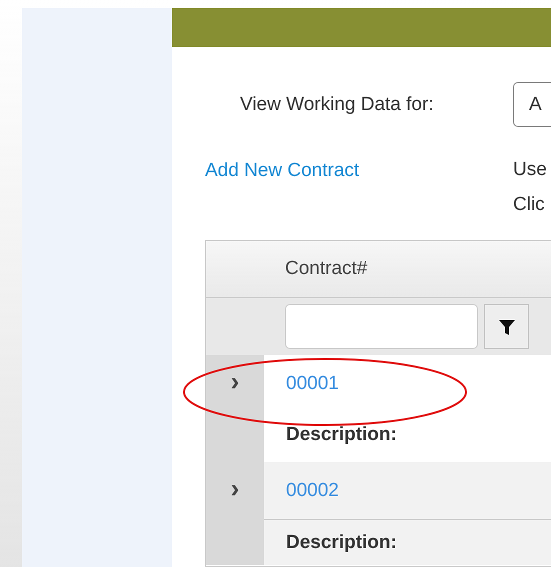 The height and width of the screenshot is (567, 551). What do you see at coordinates (530, 170) in the screenshot?
I see `instruction-text: Use` at bounding box center [530, 170].